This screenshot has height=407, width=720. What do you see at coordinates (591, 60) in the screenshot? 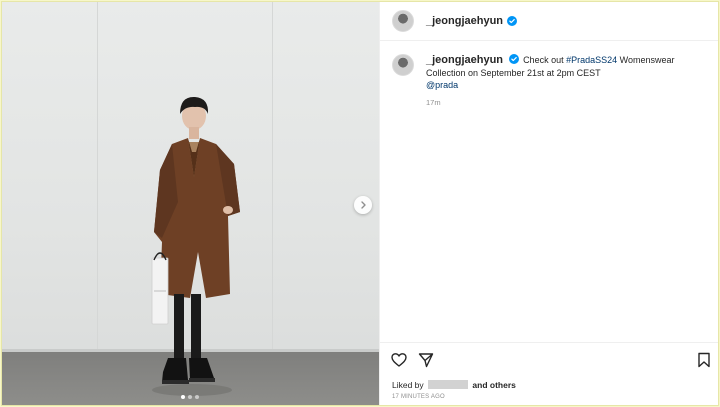
I see `hashtag-link: #PradaSS24` at bounding box center [591, 60].